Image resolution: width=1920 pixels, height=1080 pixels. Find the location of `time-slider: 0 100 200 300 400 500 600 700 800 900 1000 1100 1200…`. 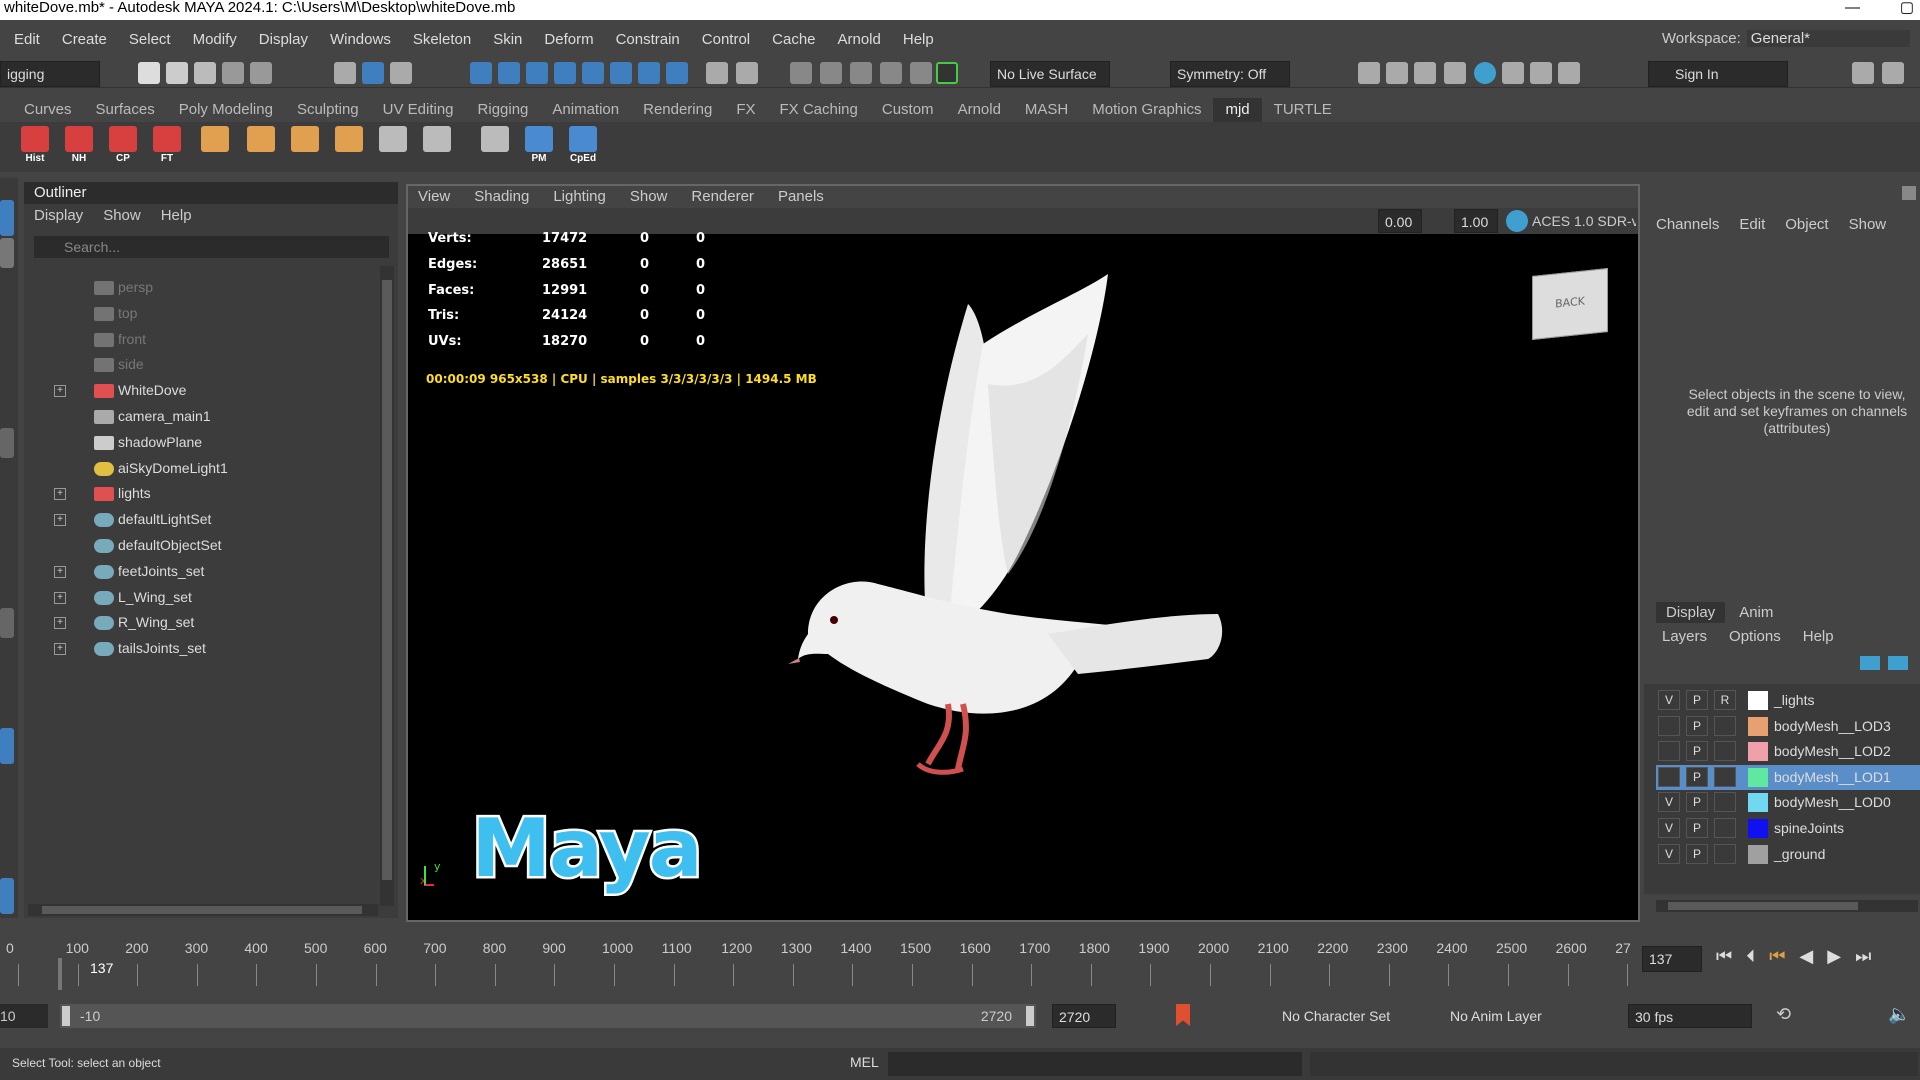

time-slider: 0 100 200 300 400 500 600 700 800 900 1000 1100 1200… is located at coordinates (960, 959).